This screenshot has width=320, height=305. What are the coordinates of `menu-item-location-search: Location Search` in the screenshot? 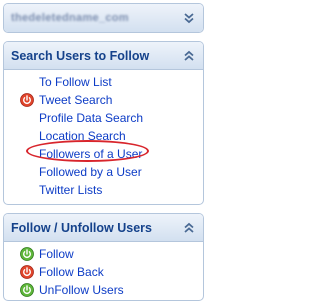 It's located at (103, 136).